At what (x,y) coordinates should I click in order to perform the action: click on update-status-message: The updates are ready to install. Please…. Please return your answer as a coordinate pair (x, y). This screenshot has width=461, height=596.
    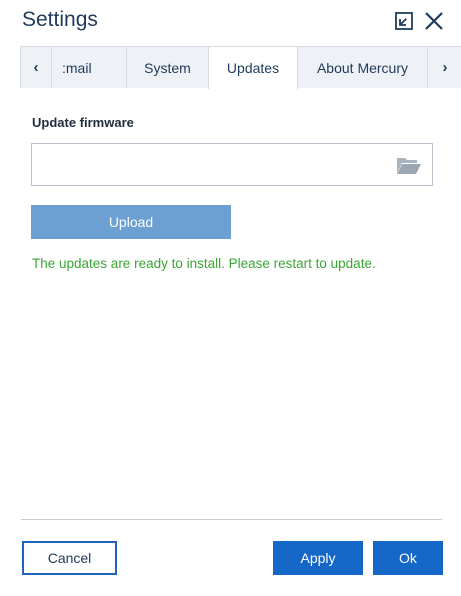
    Looking at the image, I should click on (204, 263).